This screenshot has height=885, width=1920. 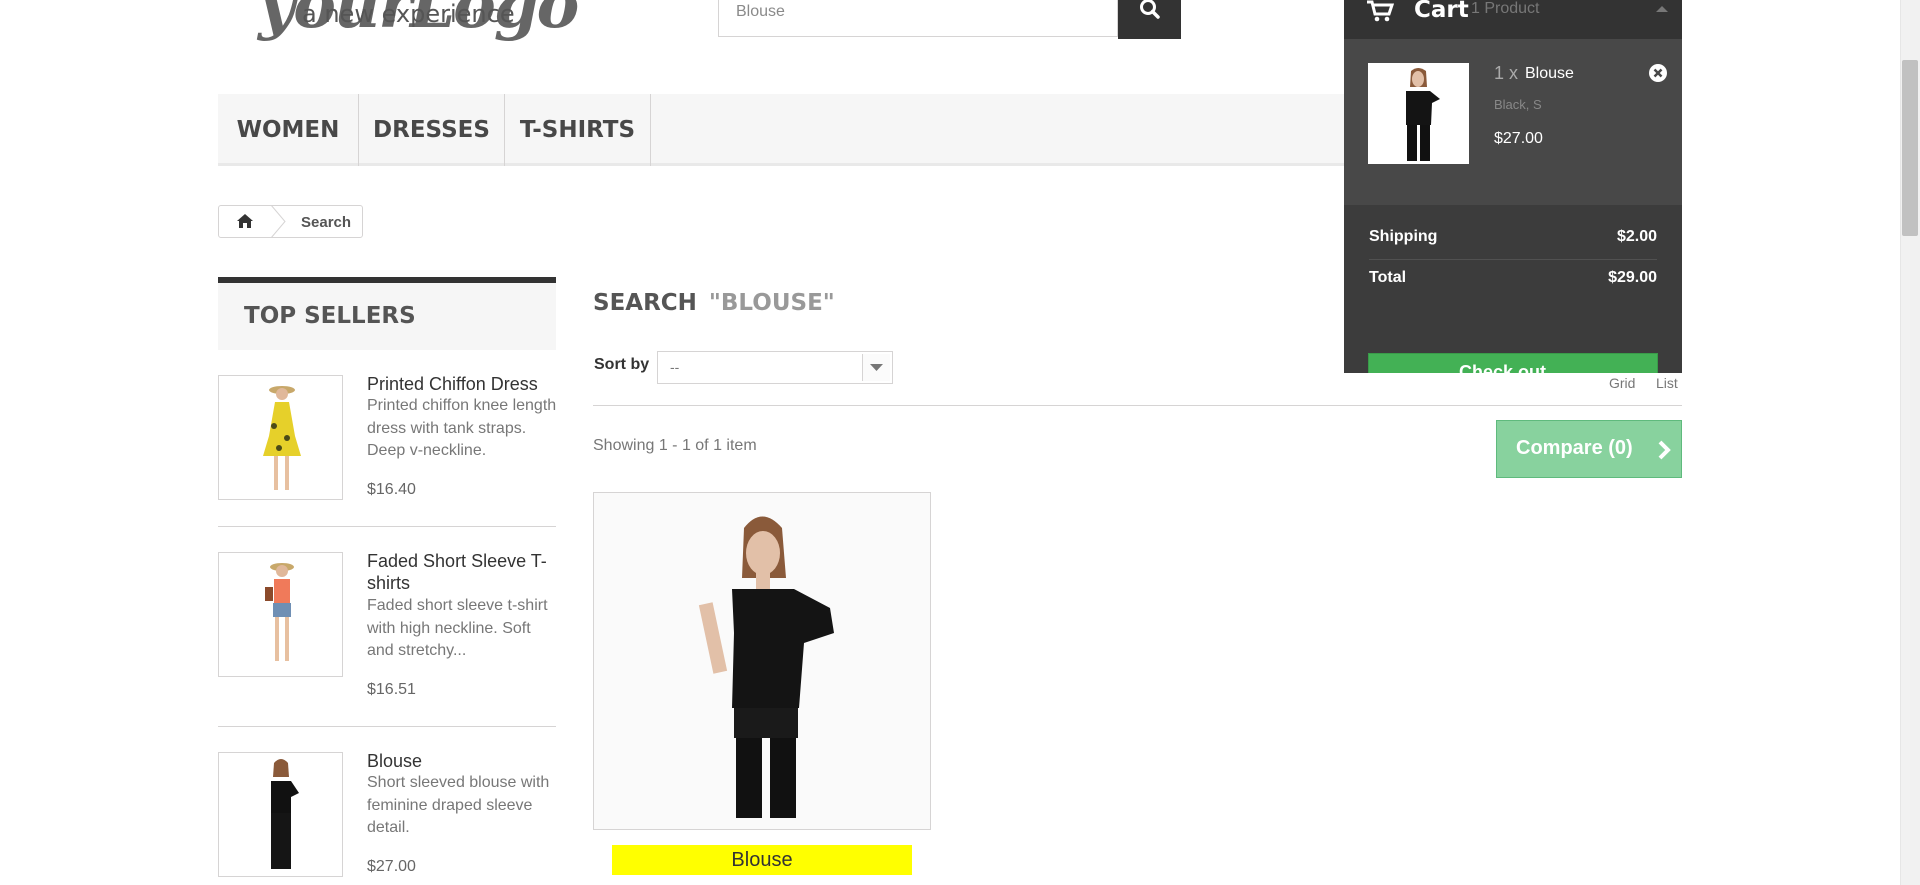 I want to click on cart-total-row: Total $29.00, so click(x=1513, y=279).